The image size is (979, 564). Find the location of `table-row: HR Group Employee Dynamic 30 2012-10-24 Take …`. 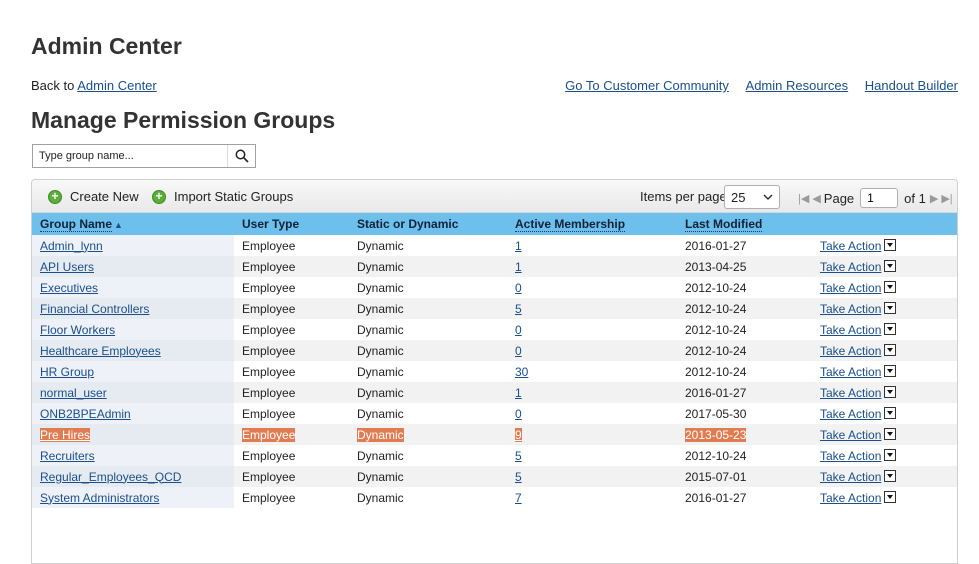

table-row: HR Group Employee Dynamic 30 2012-10-24 Take … is located at coordinates (494, 371).